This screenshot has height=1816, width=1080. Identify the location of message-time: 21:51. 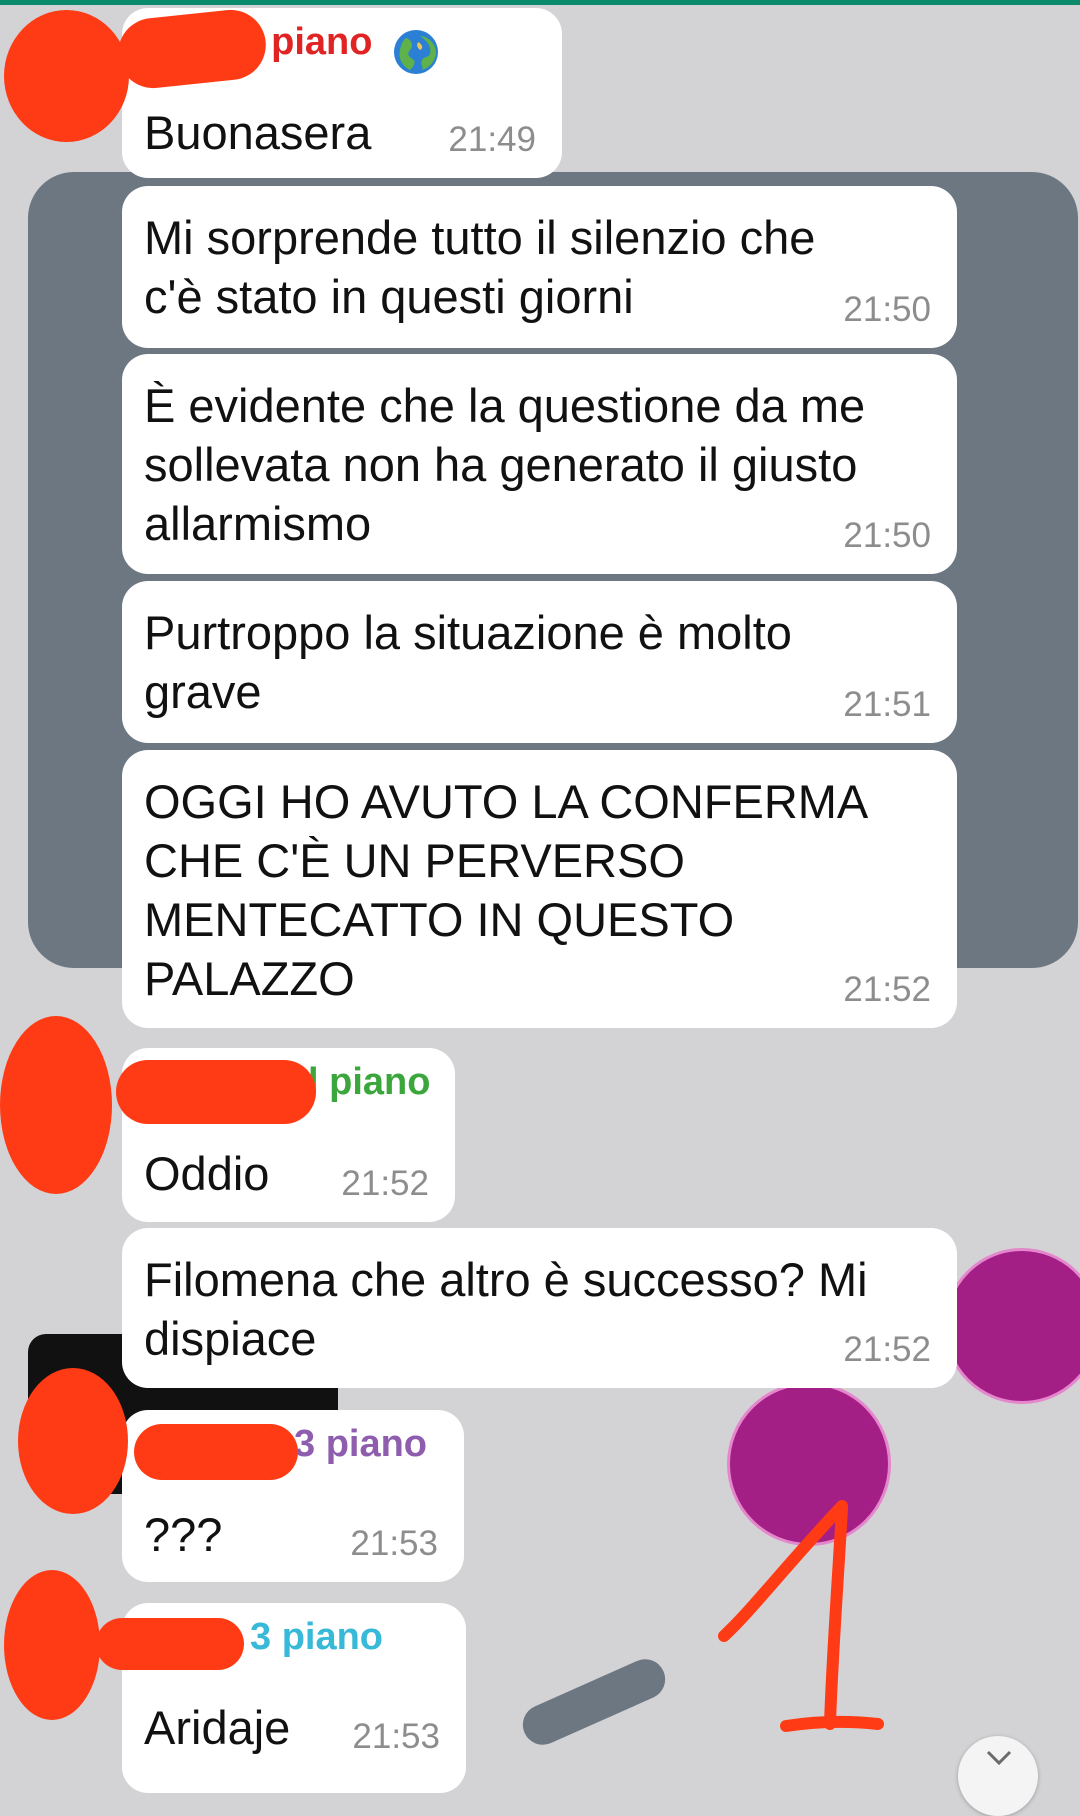
(887, 704).